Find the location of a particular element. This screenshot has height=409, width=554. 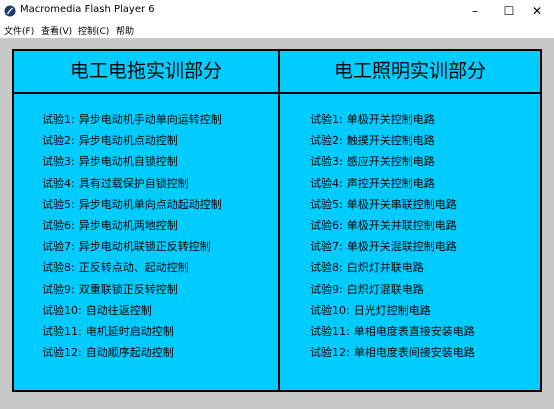

header-divider is located at coordinates (277, 93).